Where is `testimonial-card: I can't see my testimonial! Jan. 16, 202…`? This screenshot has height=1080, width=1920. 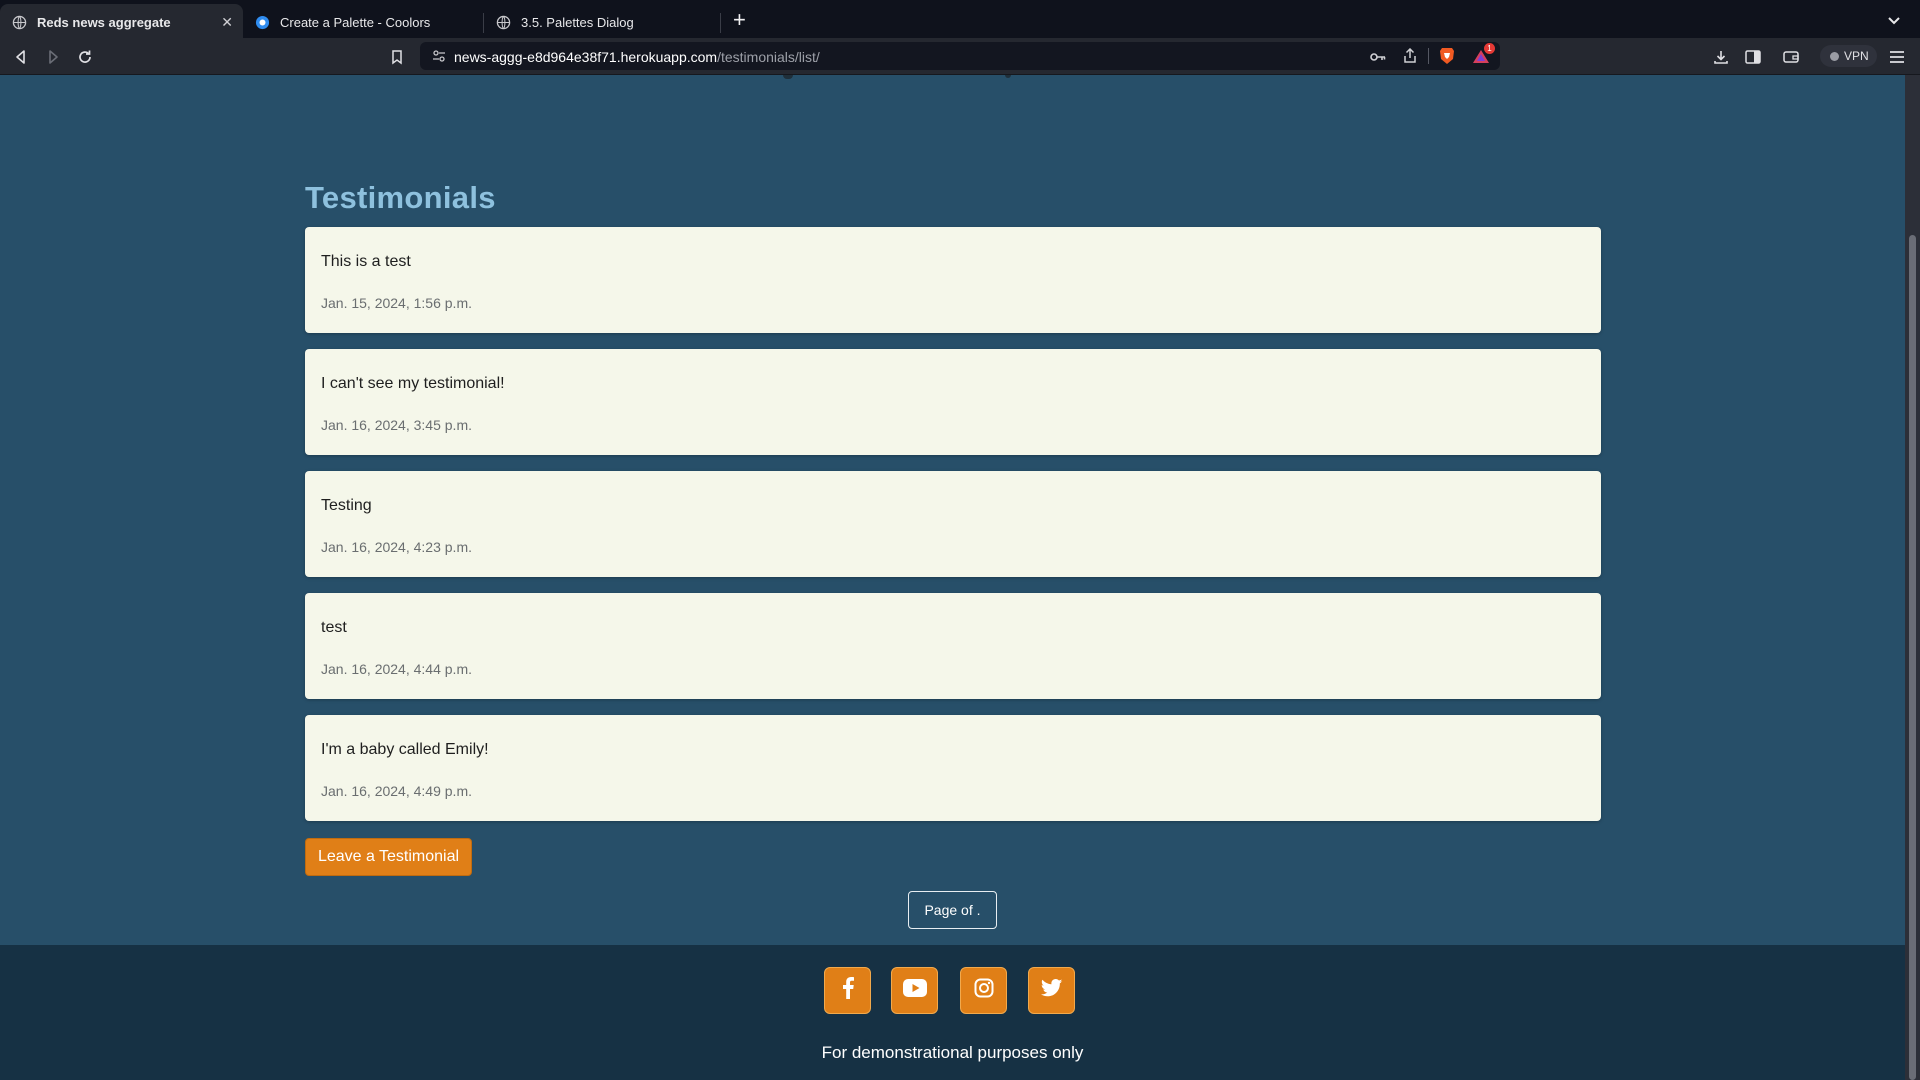 testimonial-card: I can't see my testimonial! Jan. 16, 202… is located at coordinates (953, 402).